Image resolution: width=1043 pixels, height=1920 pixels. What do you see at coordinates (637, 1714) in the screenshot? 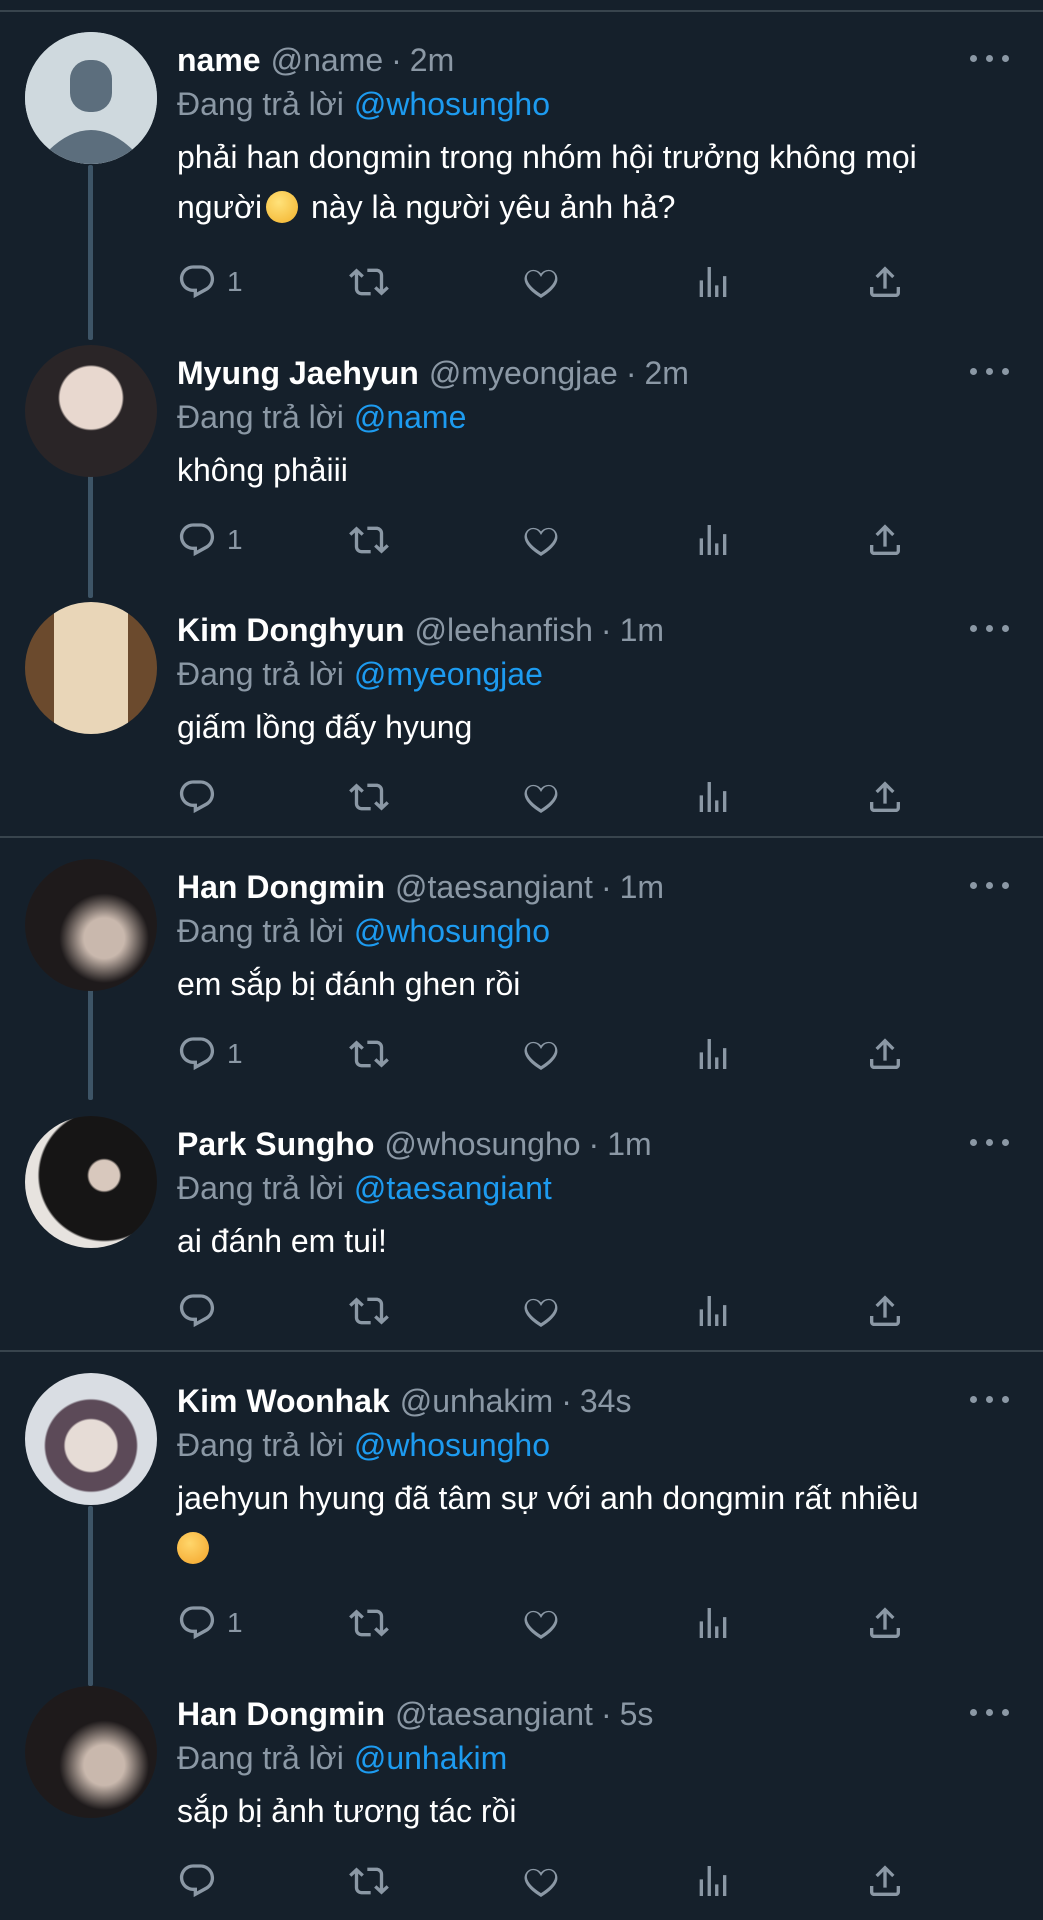
I see `timestamp: 5s` at bounding box center [637, 1714].